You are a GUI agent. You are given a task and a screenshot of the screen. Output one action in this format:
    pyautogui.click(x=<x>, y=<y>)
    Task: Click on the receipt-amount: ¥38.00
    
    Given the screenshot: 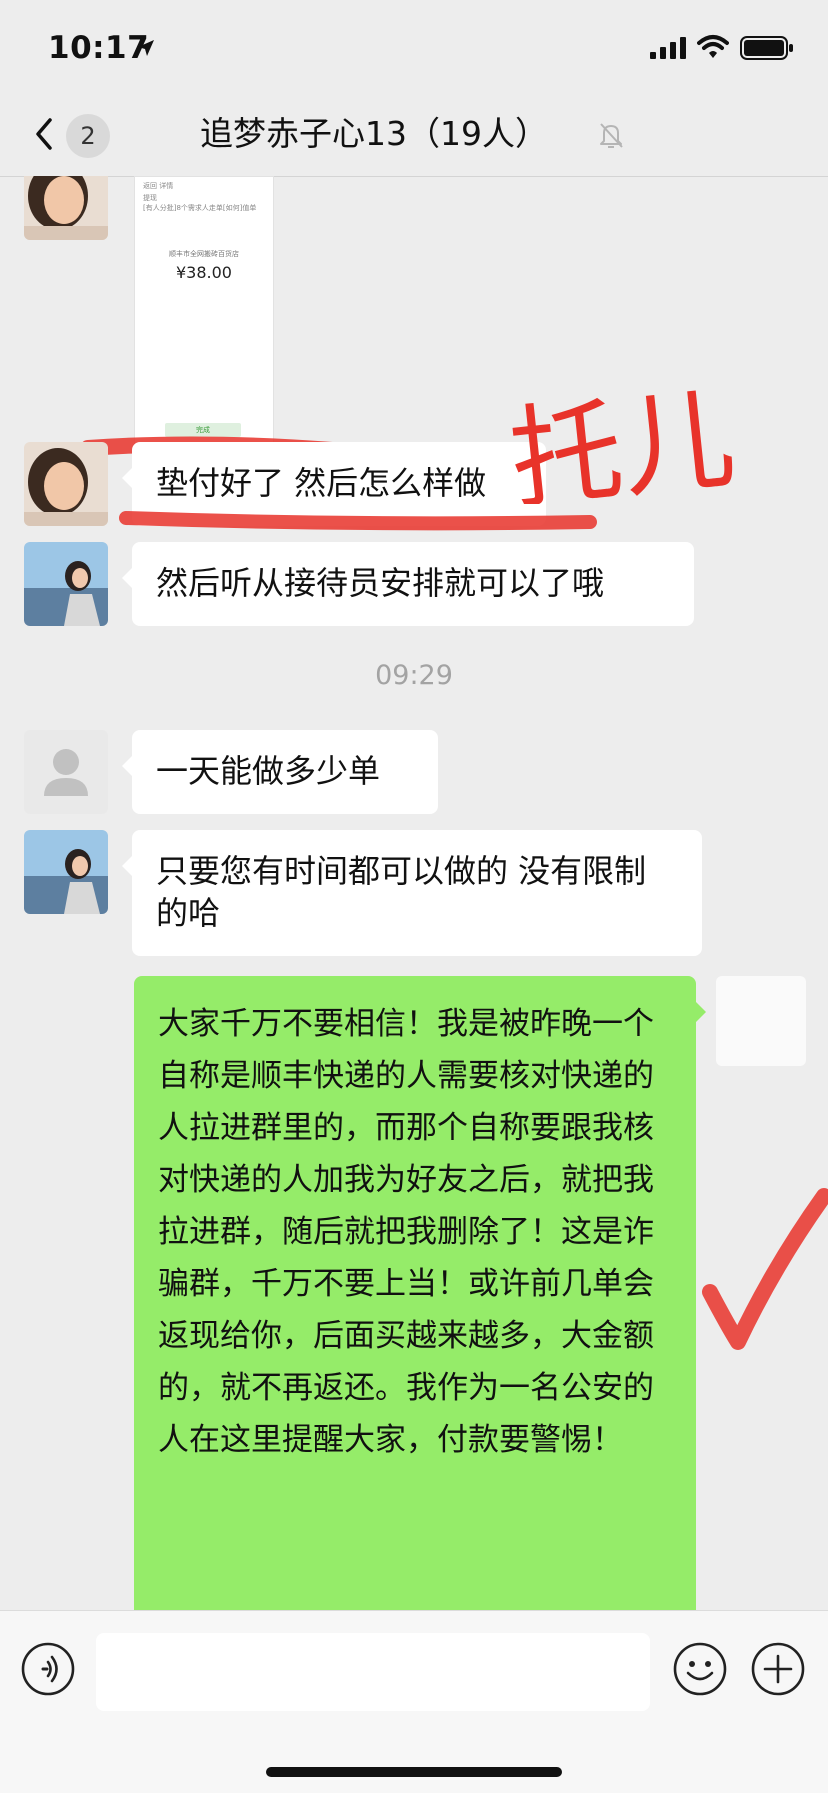 What is the action you would take?
    pyautogui.click(x=204, y=272)
    